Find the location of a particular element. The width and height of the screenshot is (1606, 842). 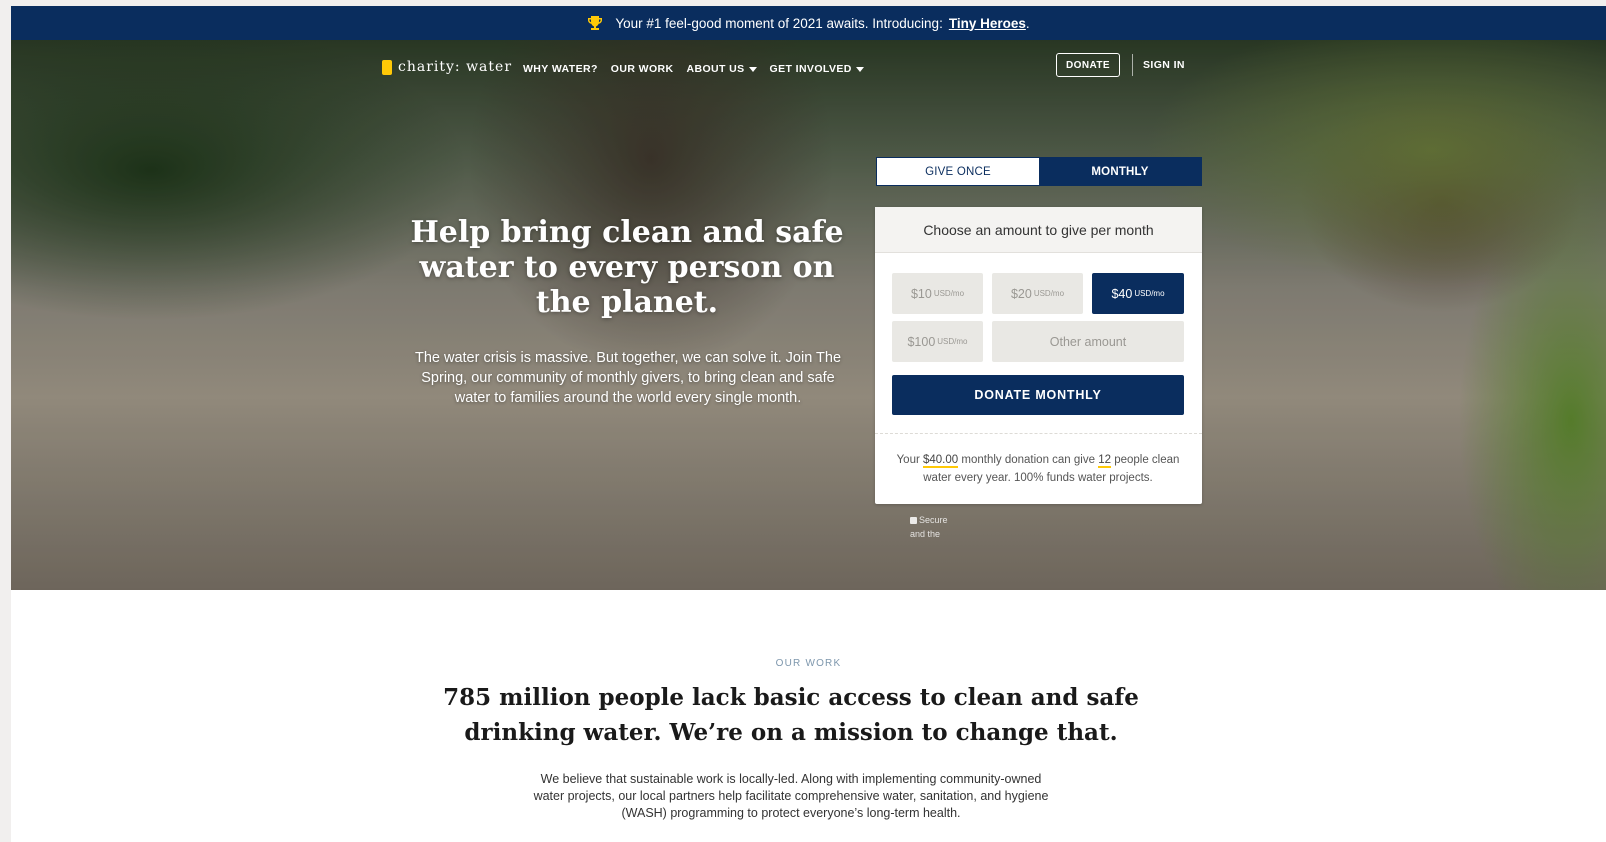

donate-monthly-button: DONATE MONTHLY is located at coordinates (1038, 395).